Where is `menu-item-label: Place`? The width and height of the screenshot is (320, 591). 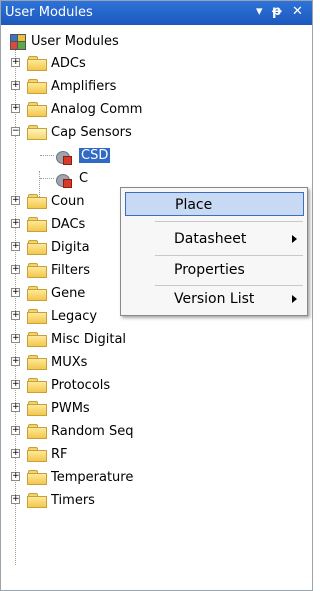
menu-item-label: Place is located at coordinates (194, 205).